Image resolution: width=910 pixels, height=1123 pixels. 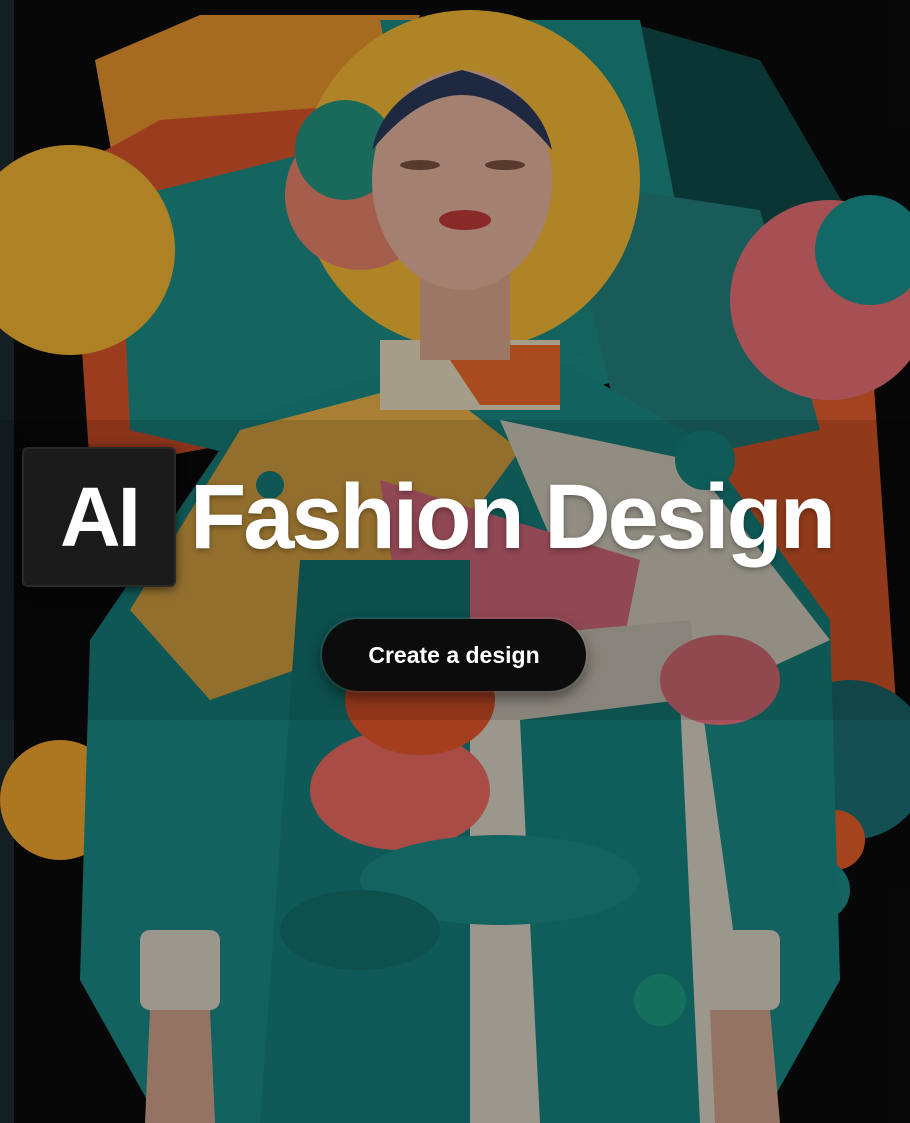 I want to click on ai-badge-text: AI, so click(x=100, y=516).